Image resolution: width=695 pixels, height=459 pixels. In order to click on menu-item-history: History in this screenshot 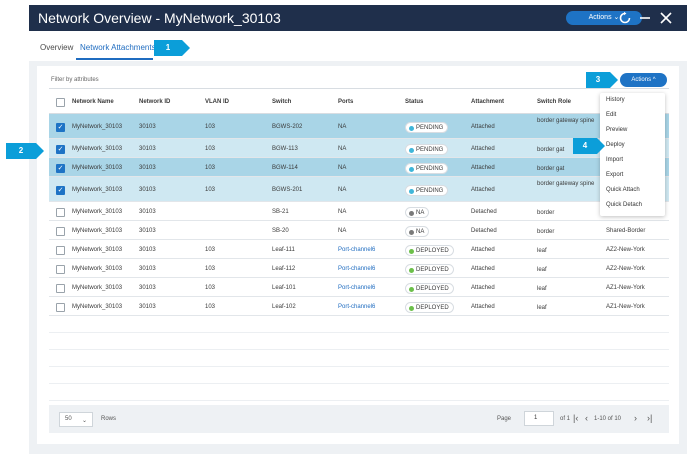, I will do `click(615, 100)`.